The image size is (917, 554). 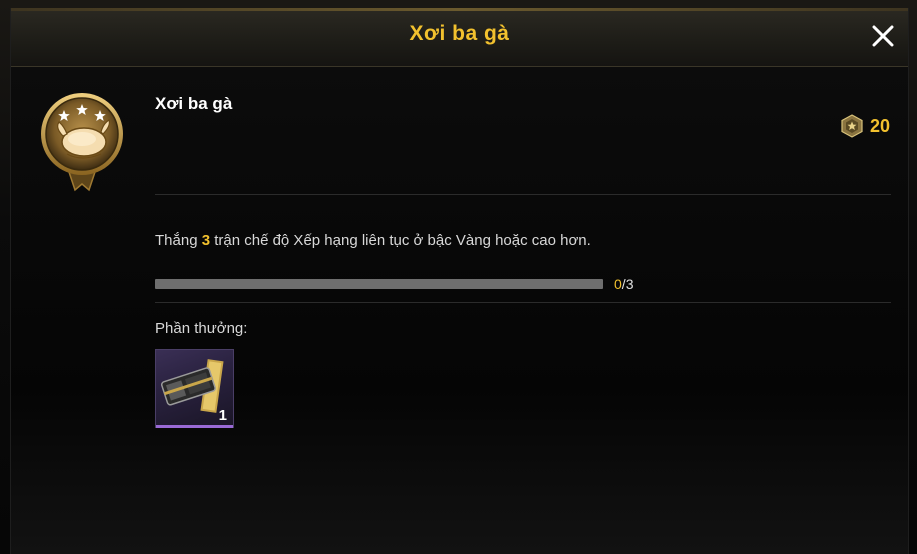 I want to click on description-highlight: 3, so click(x=206, y=240).